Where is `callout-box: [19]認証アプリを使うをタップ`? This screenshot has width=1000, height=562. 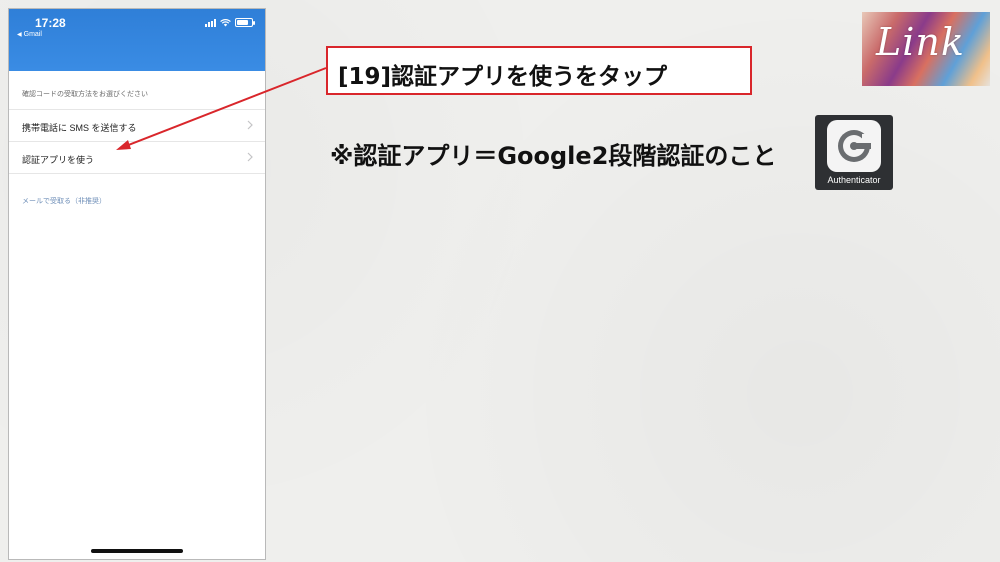
callout-box: [19]認証アプリを使うをタップ is located at coordinates (539, 70).